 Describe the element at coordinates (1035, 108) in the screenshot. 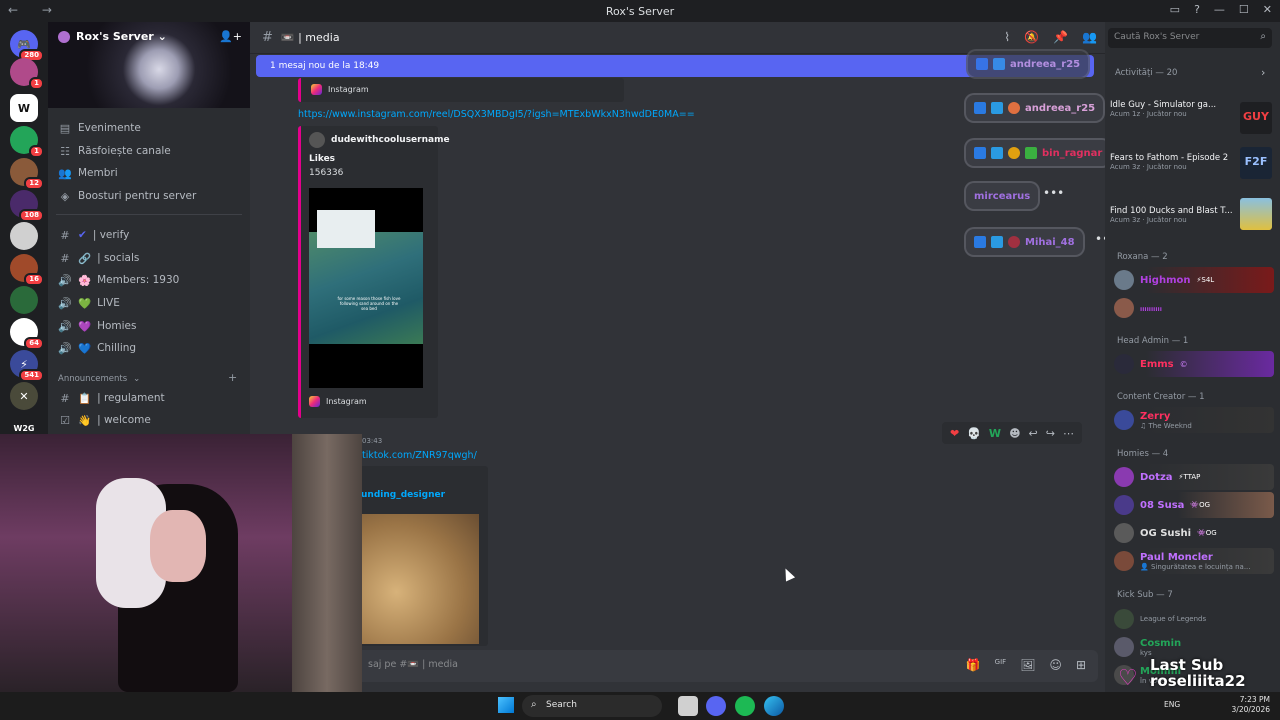

I see `voice-user-pill: andreea_r25` at that location.